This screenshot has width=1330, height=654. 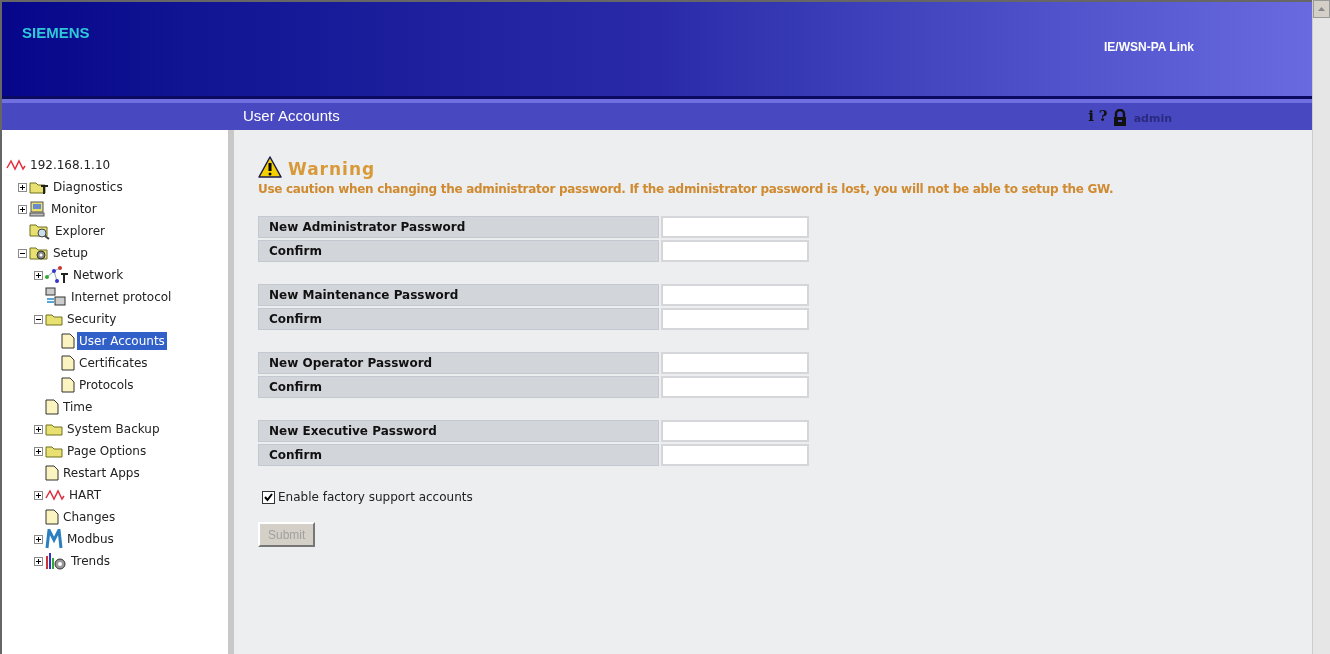 What do you see at coordinates (80, 231) in the screenshot?
I see `tree-item: Explorer` at bounding box center [80, 231].